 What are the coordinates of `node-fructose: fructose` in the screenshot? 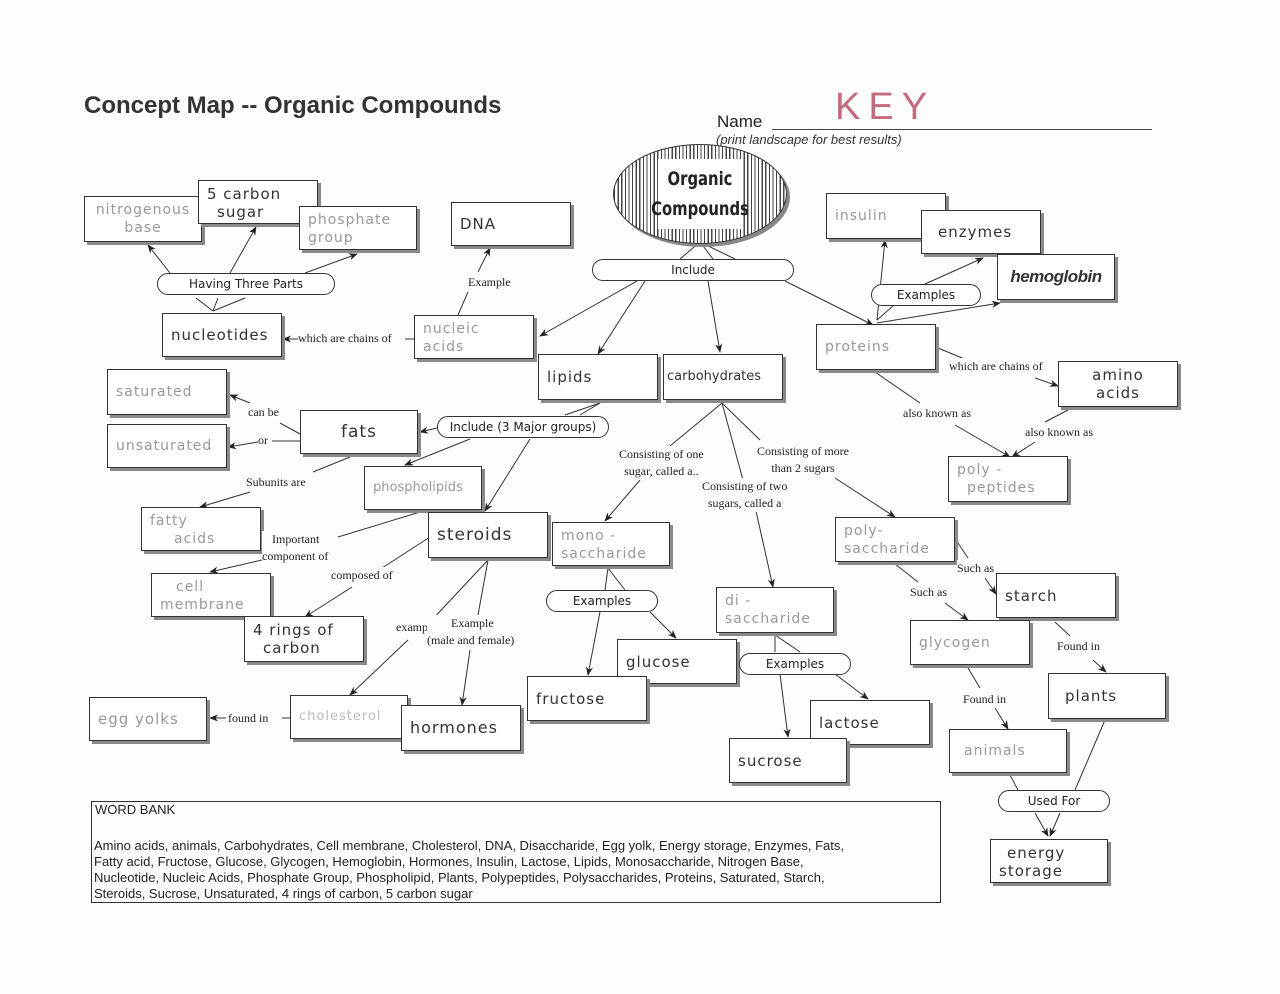 It's located at (587, 698).